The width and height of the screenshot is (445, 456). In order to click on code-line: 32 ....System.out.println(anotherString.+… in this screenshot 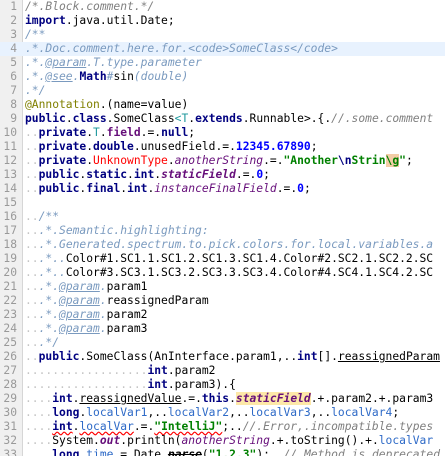, I will do `click(222, 441)`.